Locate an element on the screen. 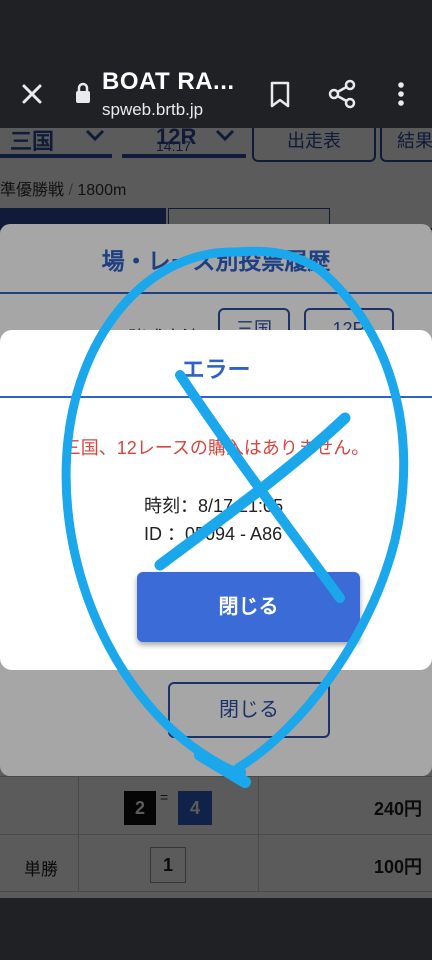 This screenshot has width=432, height=960. lock-icon is located at coordinates (83, 92).